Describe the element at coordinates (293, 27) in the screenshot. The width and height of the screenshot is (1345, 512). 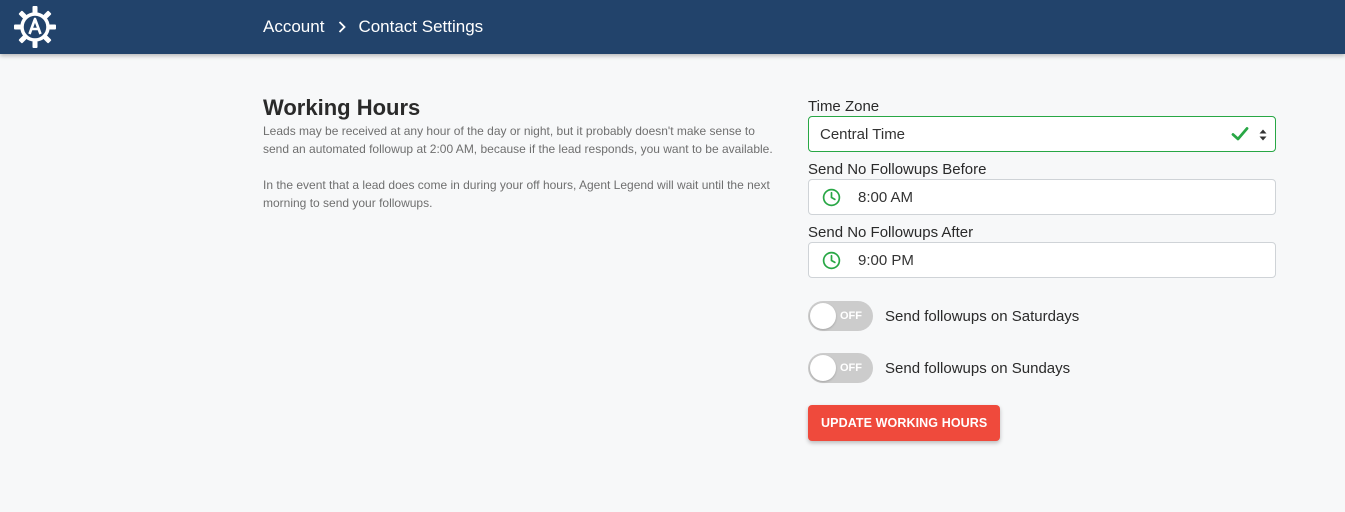
I see `breadcrumb-account: Account` at that location.